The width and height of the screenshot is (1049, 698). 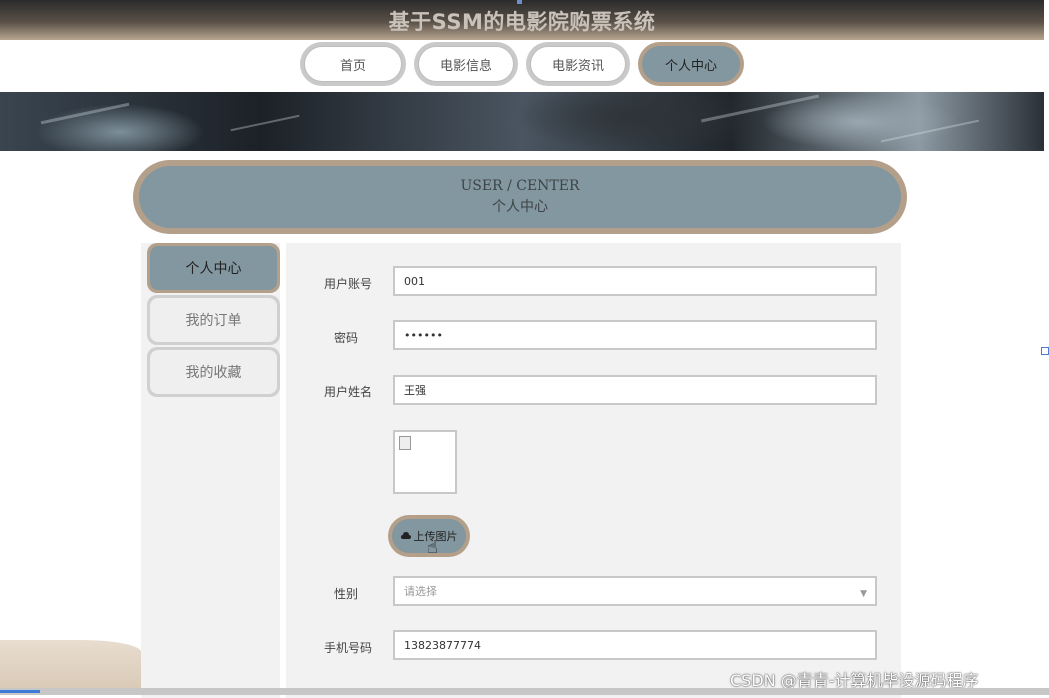 What do you see at coordinates (347, 648) in the screenshot?
I see `phone-label: 手机号码` at bounding box center [347, 648].